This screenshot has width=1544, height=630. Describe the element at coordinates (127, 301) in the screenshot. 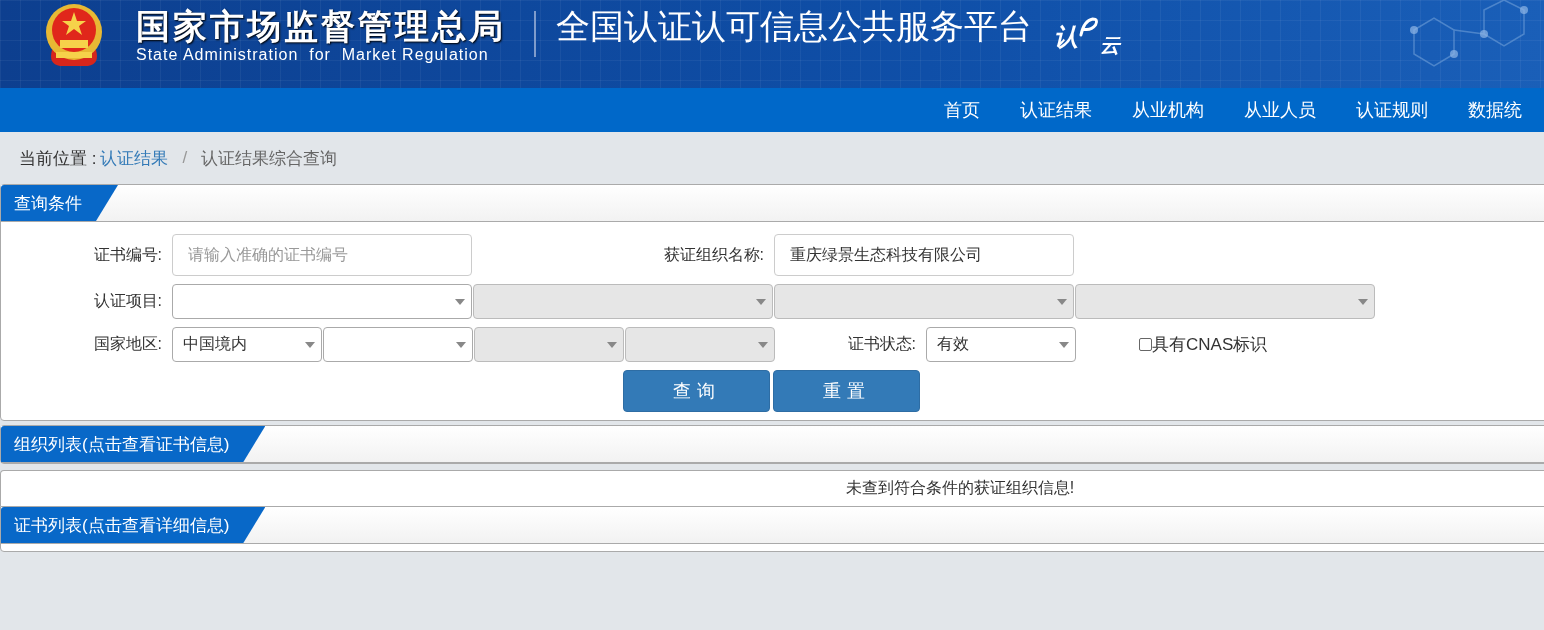

I see `field-label: 认证项目:` at that location.